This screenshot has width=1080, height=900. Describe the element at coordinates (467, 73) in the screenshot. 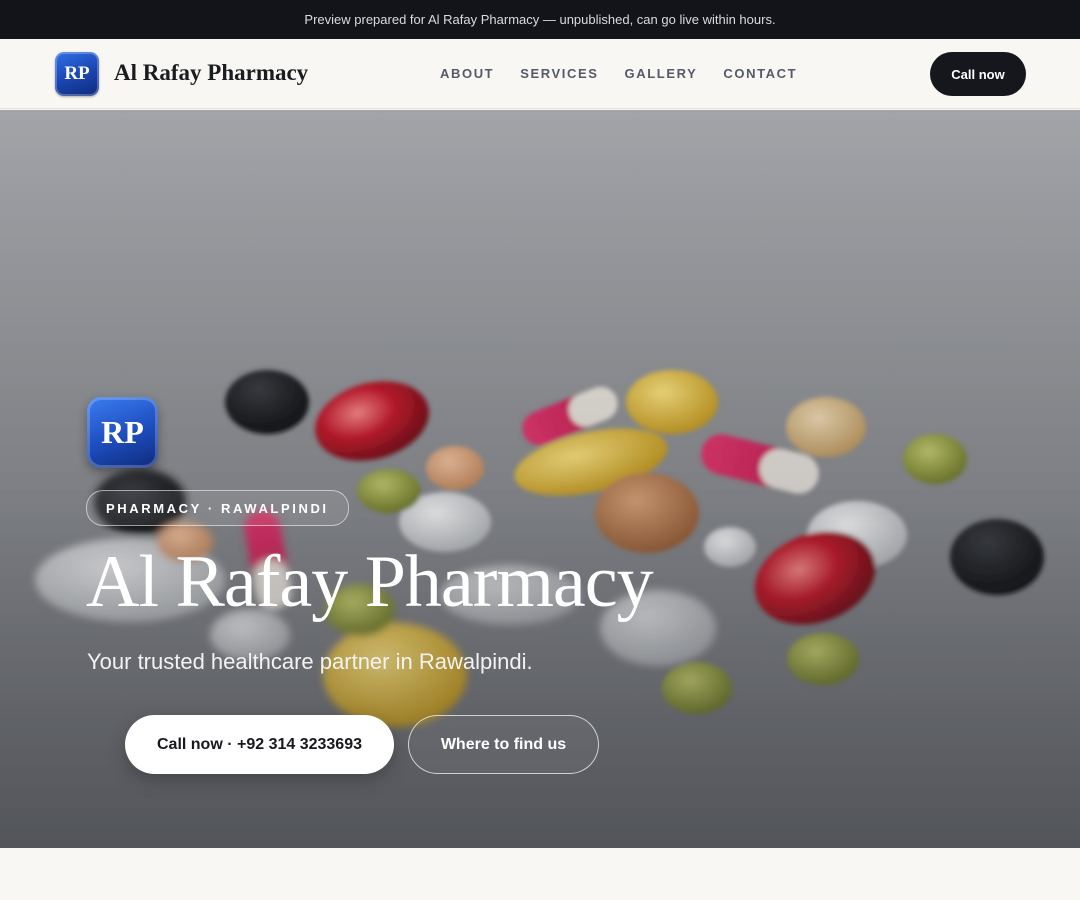

I see `nav-link-about: ABOUT` at that location.